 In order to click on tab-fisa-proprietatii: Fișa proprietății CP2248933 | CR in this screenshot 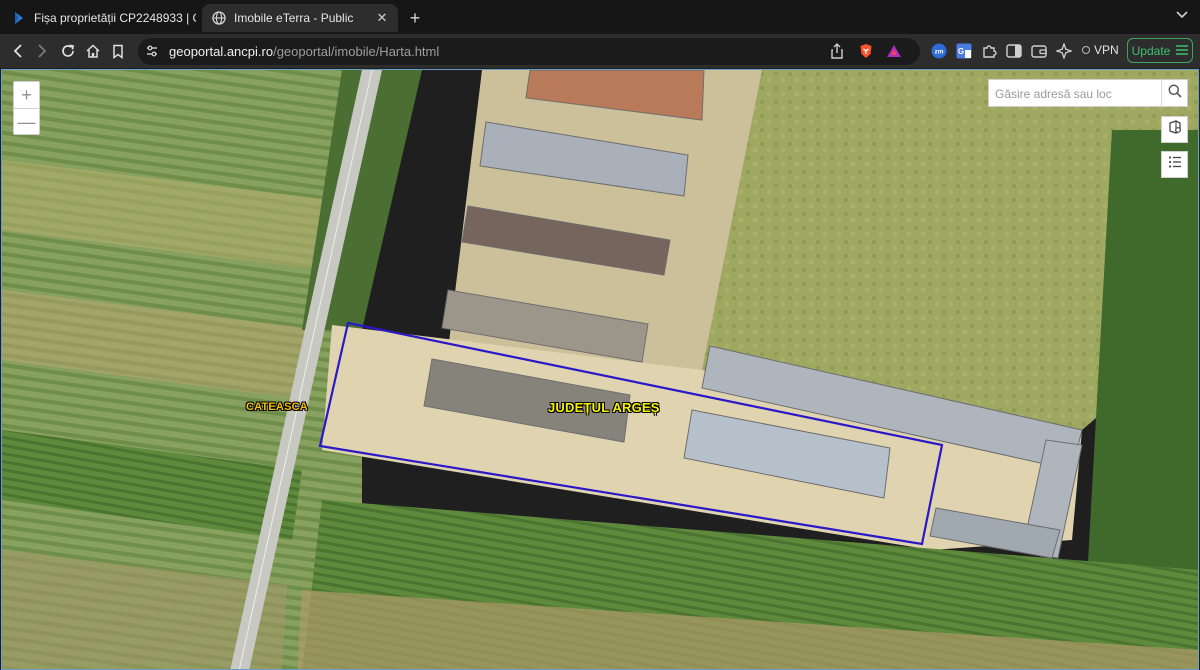, I will do `click(98, 18)`.